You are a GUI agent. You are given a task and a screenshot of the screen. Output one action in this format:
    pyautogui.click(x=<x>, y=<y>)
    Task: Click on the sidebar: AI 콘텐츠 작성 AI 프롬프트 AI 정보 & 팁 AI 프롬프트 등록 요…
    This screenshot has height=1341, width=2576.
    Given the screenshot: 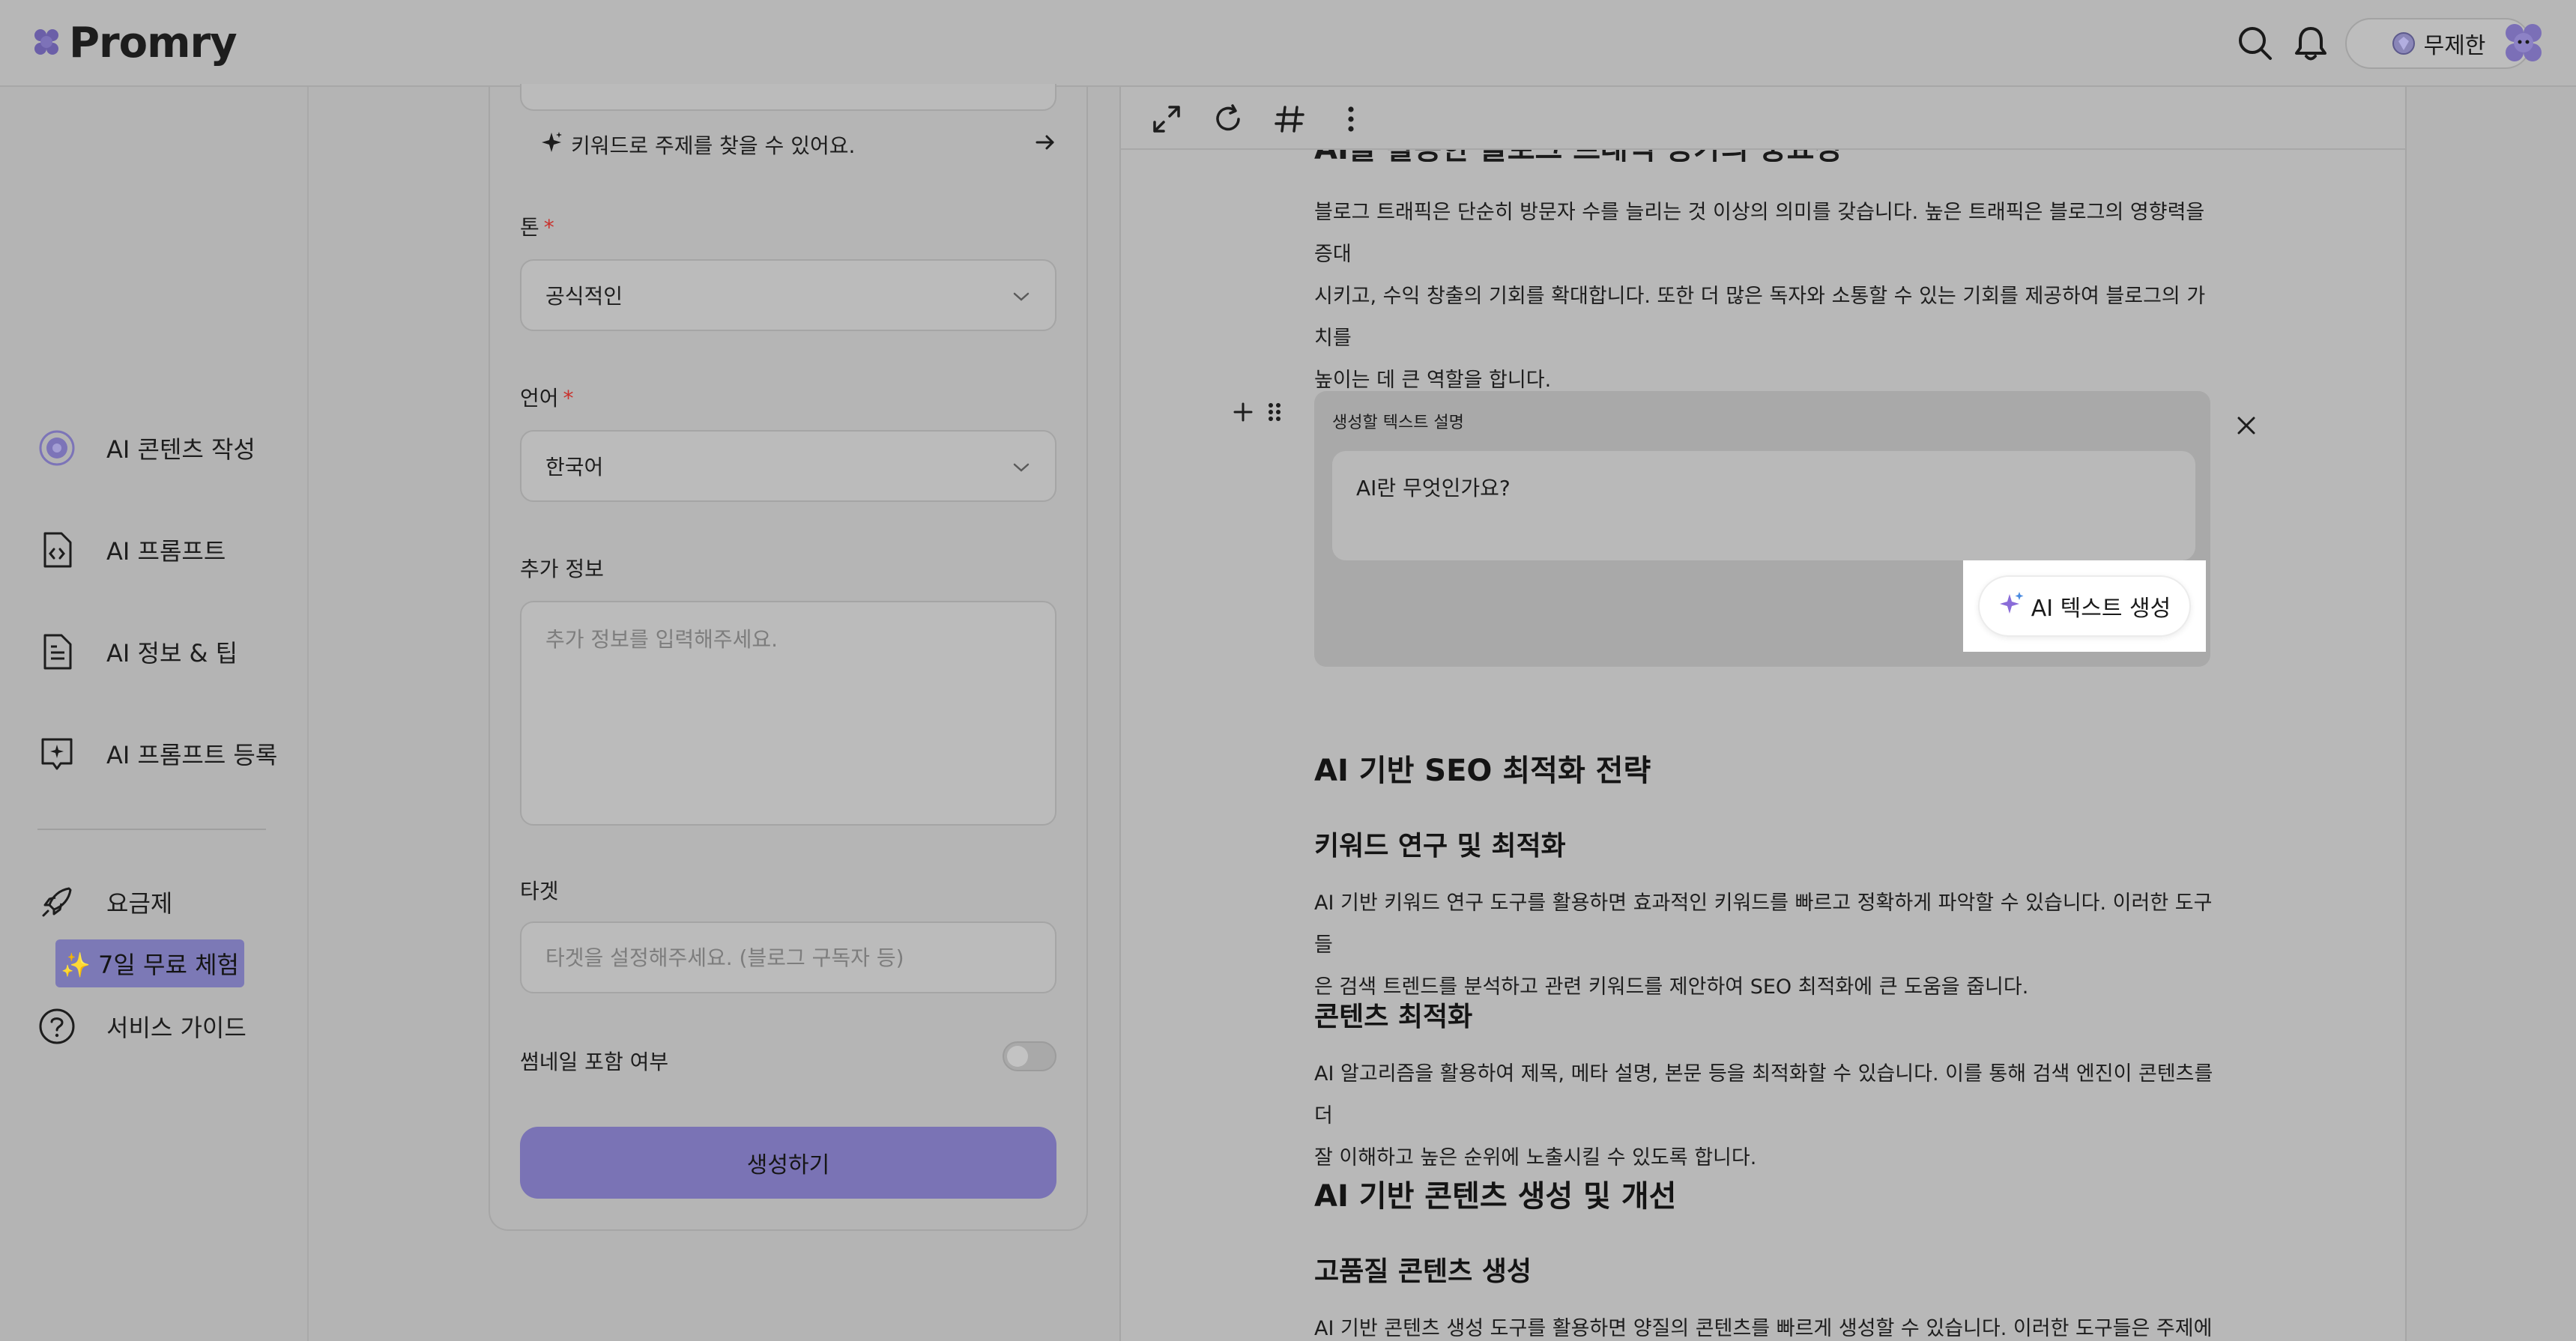 What is the action you would take?
    pyautogui.click(x=154, y=714)
    